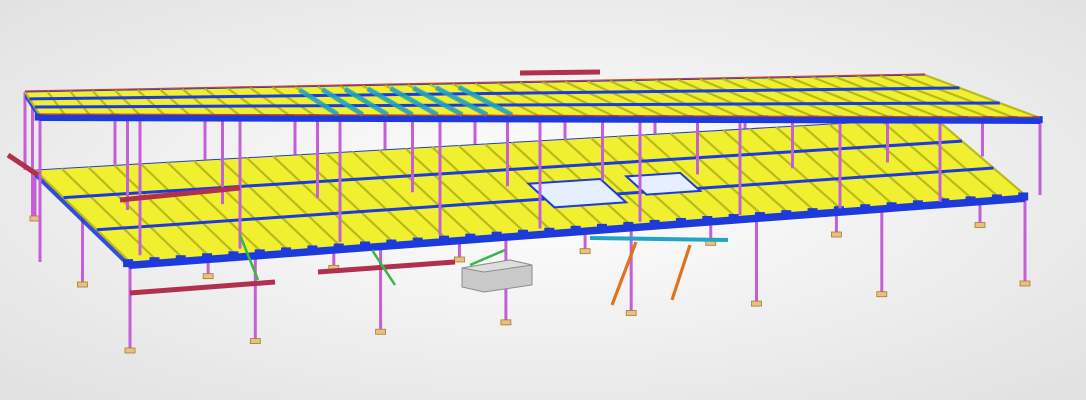 The height and width of the screenshot is (400, 1086). Describe the element at coordinates (659, 239) in the screenshot. I see `teal-canopy-beam` at that location.